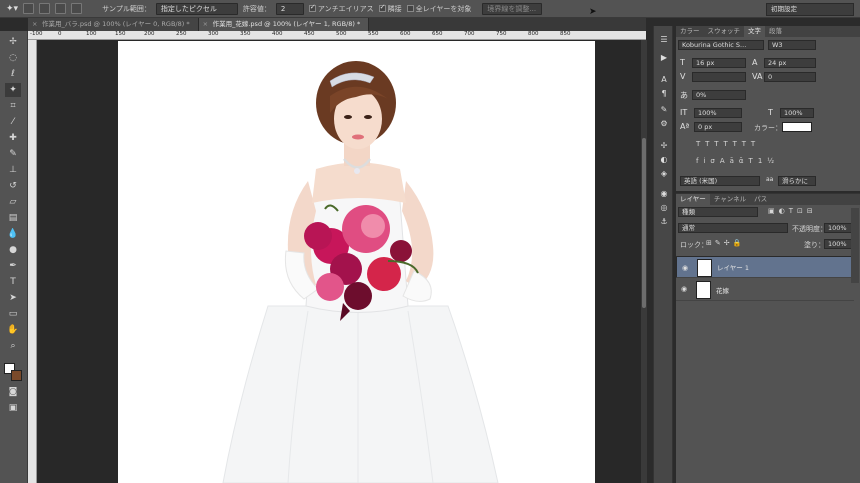 This screenshot has height=483, width=860. Describe the element at coordinates (664, 145) in the screenshot. I see `clone-source-icon: ✢` at that location.